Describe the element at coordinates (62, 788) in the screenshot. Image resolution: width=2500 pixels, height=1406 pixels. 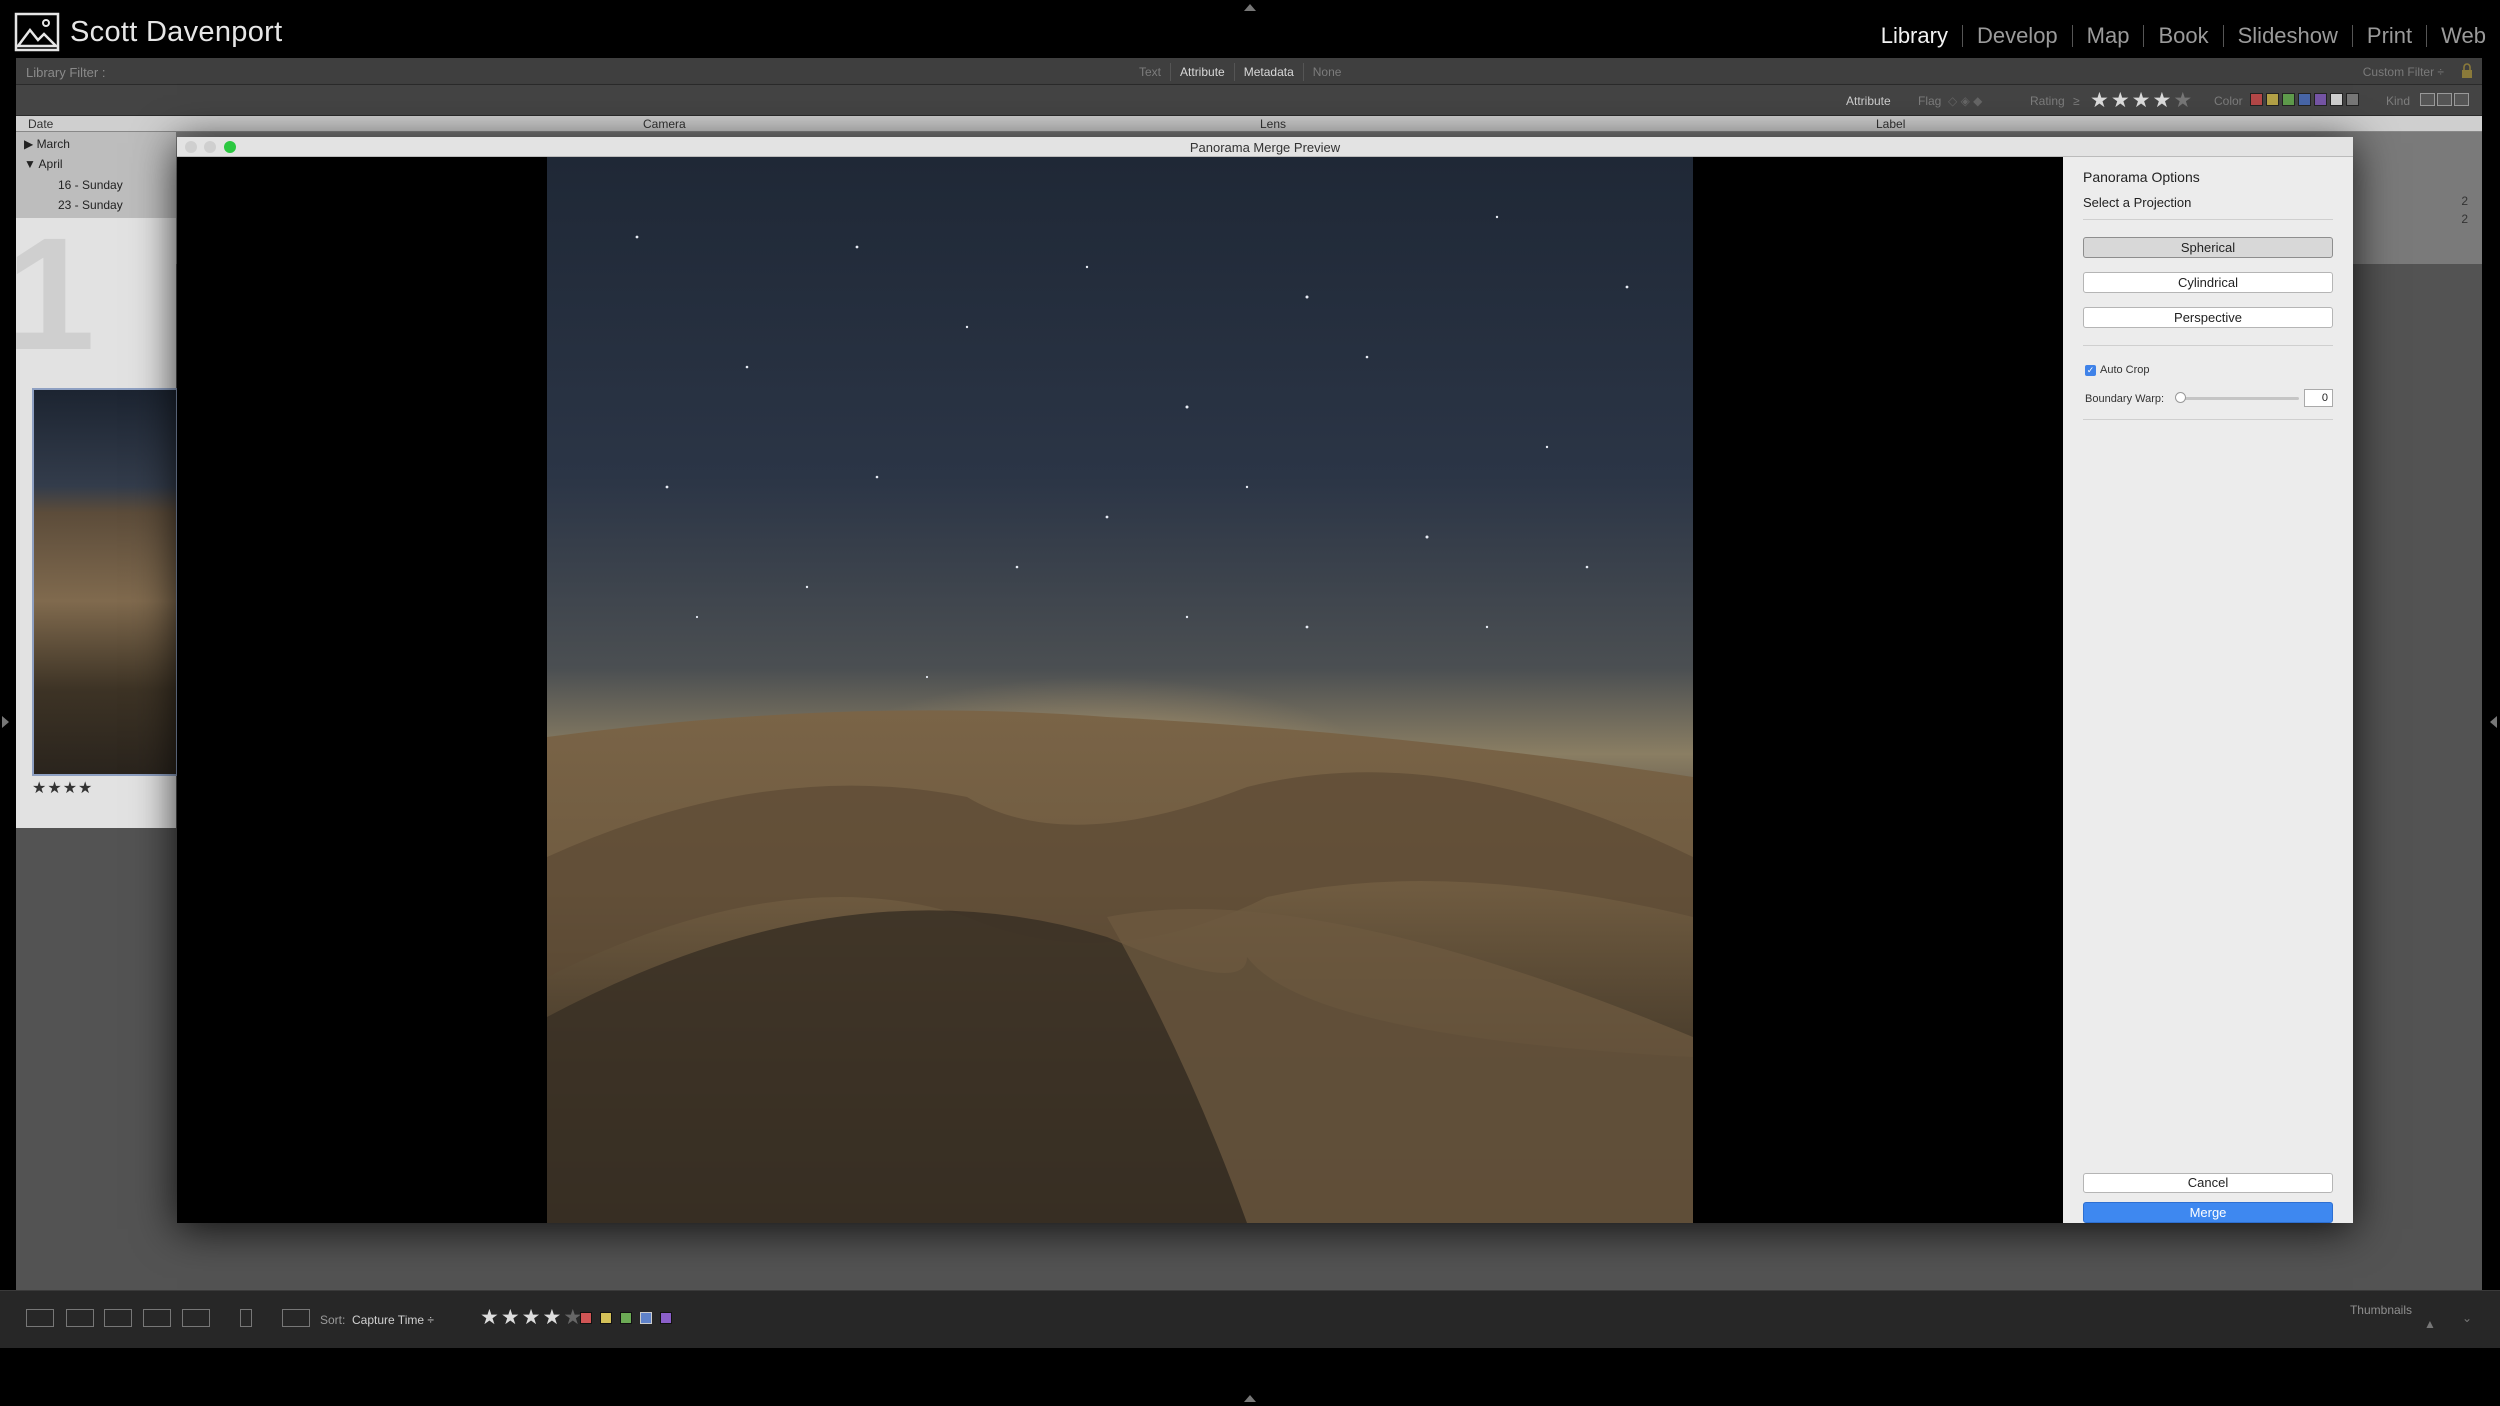
I see `thumbnail-rating: ★★★★` at that location.